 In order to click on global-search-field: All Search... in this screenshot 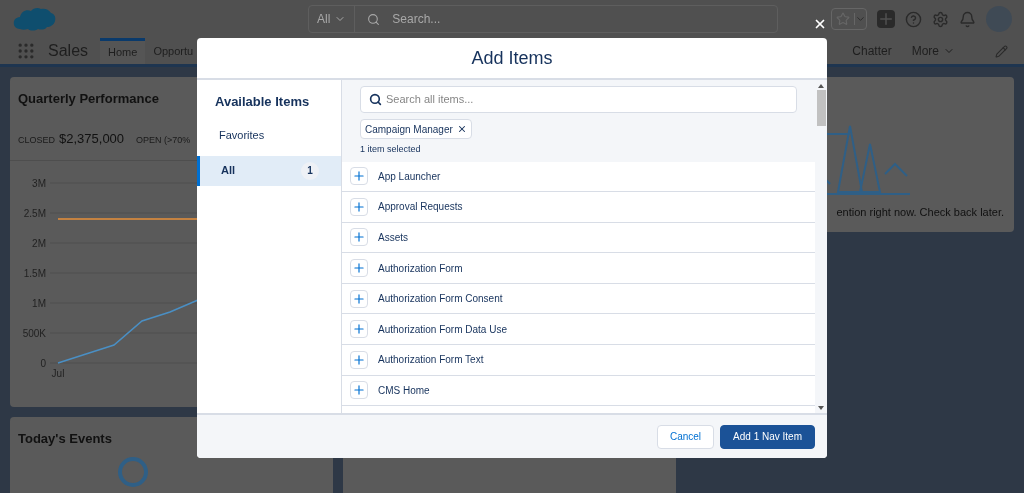, I will do `click(543, 19)`.